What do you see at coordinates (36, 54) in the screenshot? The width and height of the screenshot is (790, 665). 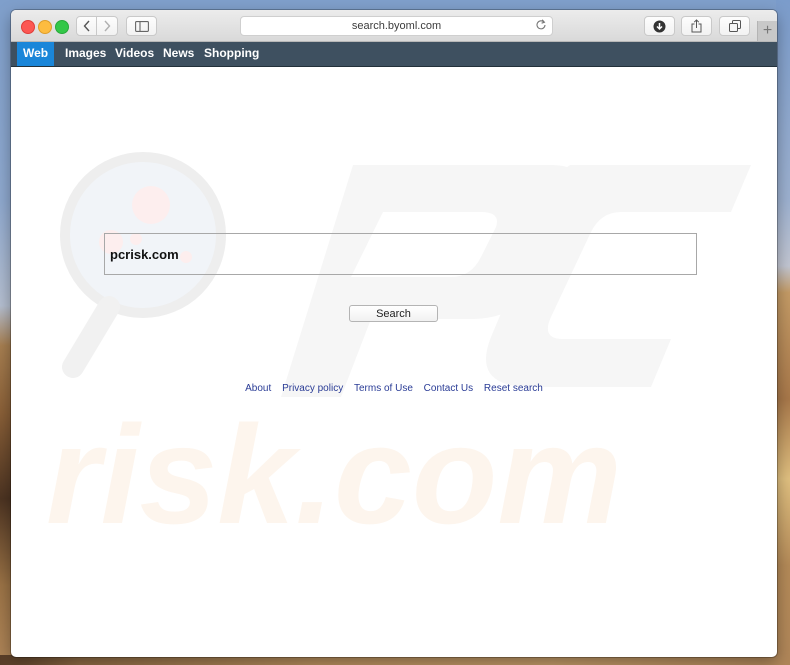 I see `nav-tab-web: Web` at bounding box center [36, 54].